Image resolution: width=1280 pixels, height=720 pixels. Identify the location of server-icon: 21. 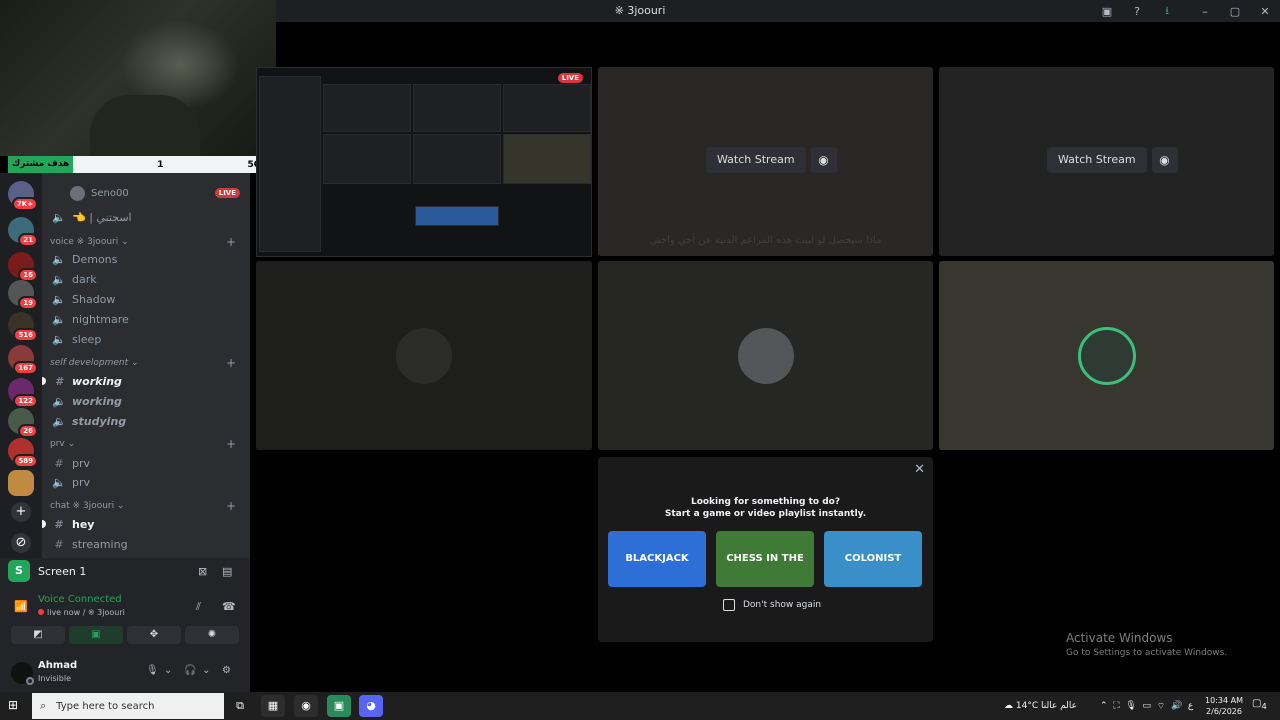
(23, 232).